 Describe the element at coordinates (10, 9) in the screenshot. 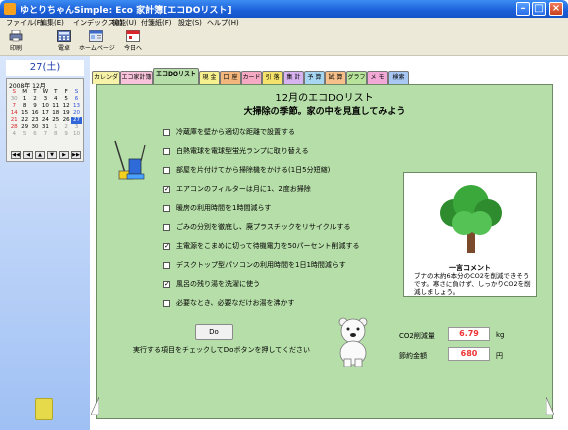

I see `app-icon` at that location.